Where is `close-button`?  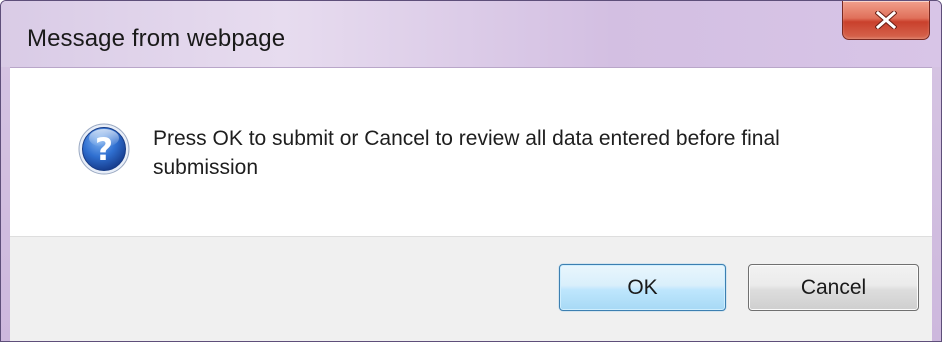 close-button is located at coordinates (886, 20).